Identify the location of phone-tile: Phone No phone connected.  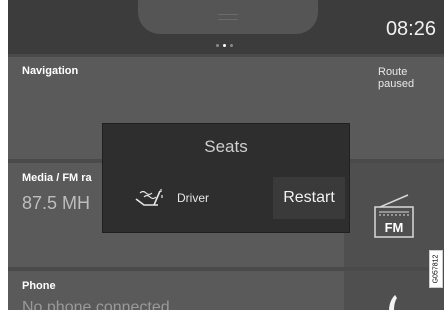
(226, 290).